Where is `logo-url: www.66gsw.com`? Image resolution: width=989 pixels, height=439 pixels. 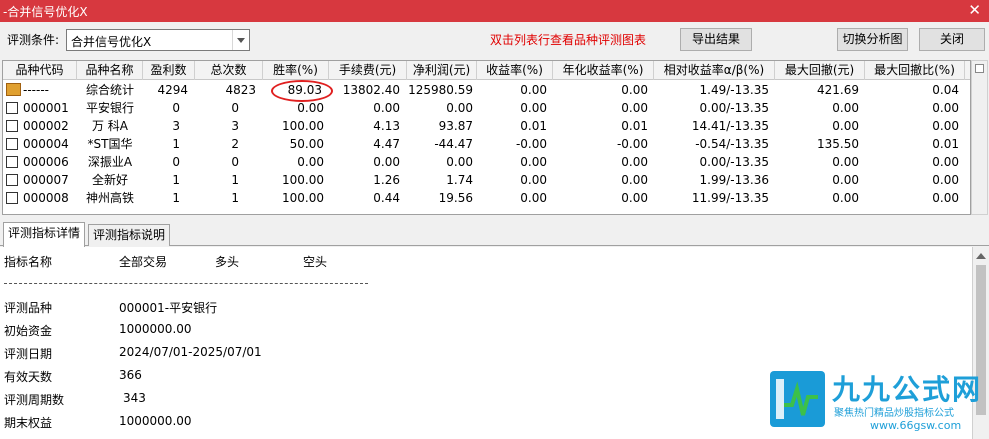 logo-url: www.66gsw.com is located at coordinates (916, 425).